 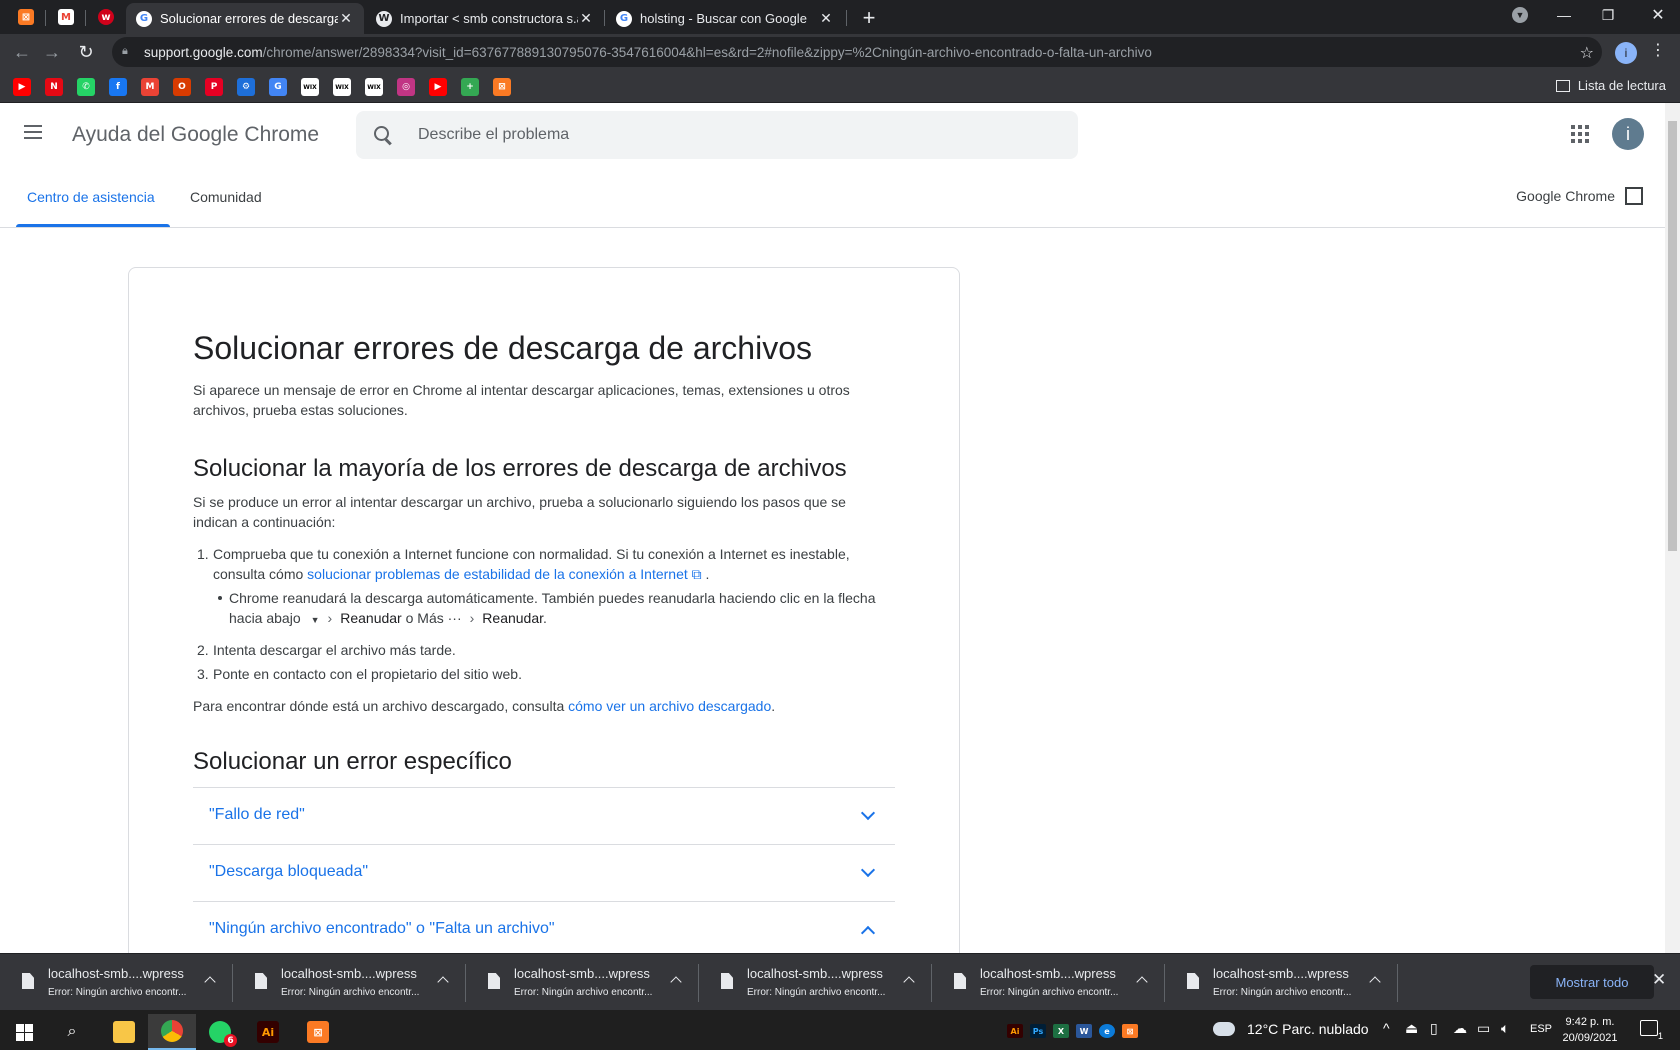 I want to click on profile-avatar: i, so click(x=1626, y=53).